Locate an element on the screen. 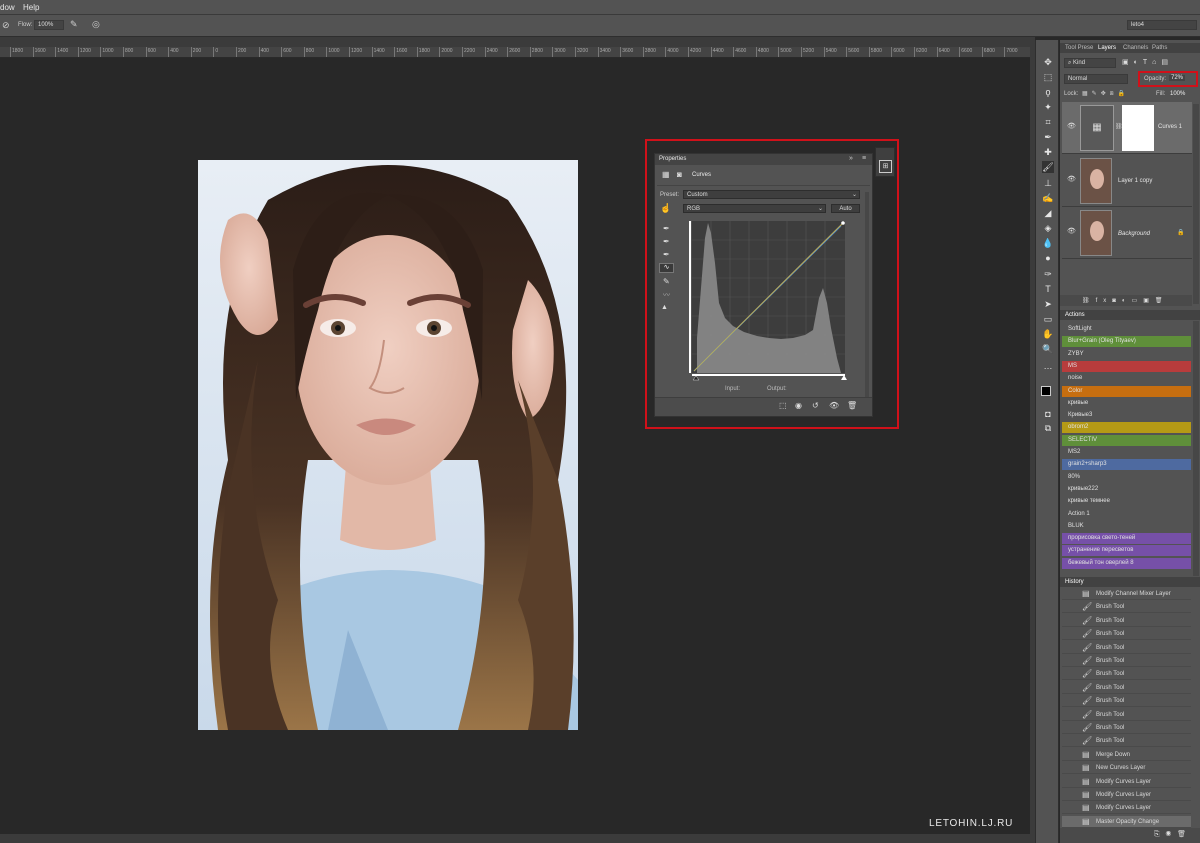 The height and width of the screenshot is (843, 1200). gray-point-eyedropper-icon: ✒ is located at coordinates (666, 241).